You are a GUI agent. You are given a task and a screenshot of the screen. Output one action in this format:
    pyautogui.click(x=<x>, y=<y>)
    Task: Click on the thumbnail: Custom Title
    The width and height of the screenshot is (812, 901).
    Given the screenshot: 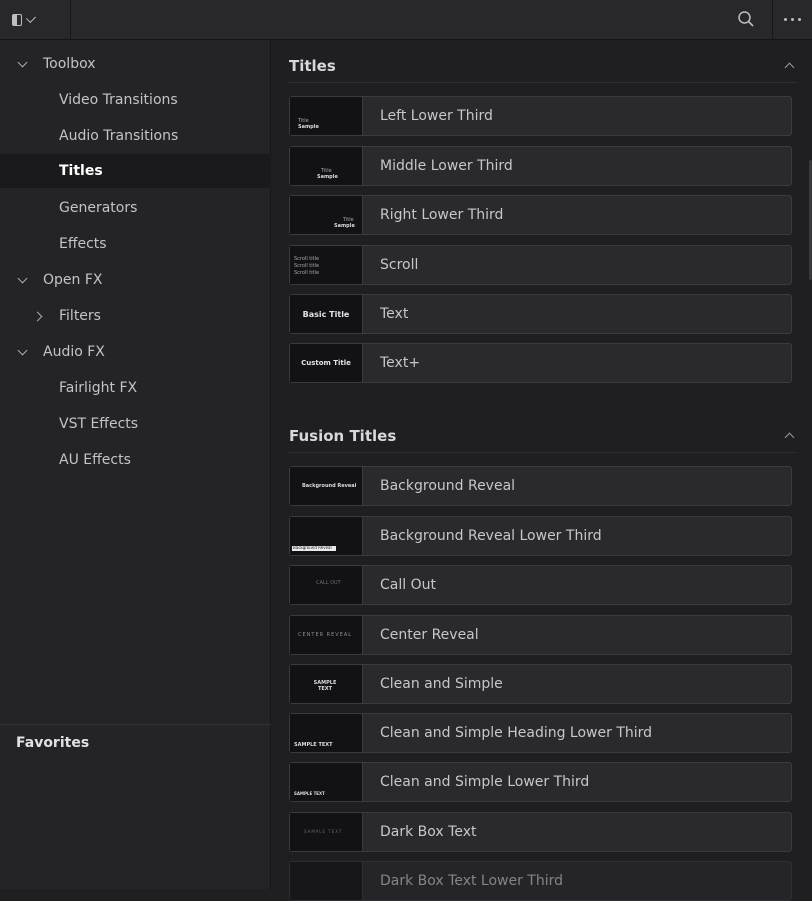 What is the action you would take?
    pyautogui.click(x=326, y=363)
    